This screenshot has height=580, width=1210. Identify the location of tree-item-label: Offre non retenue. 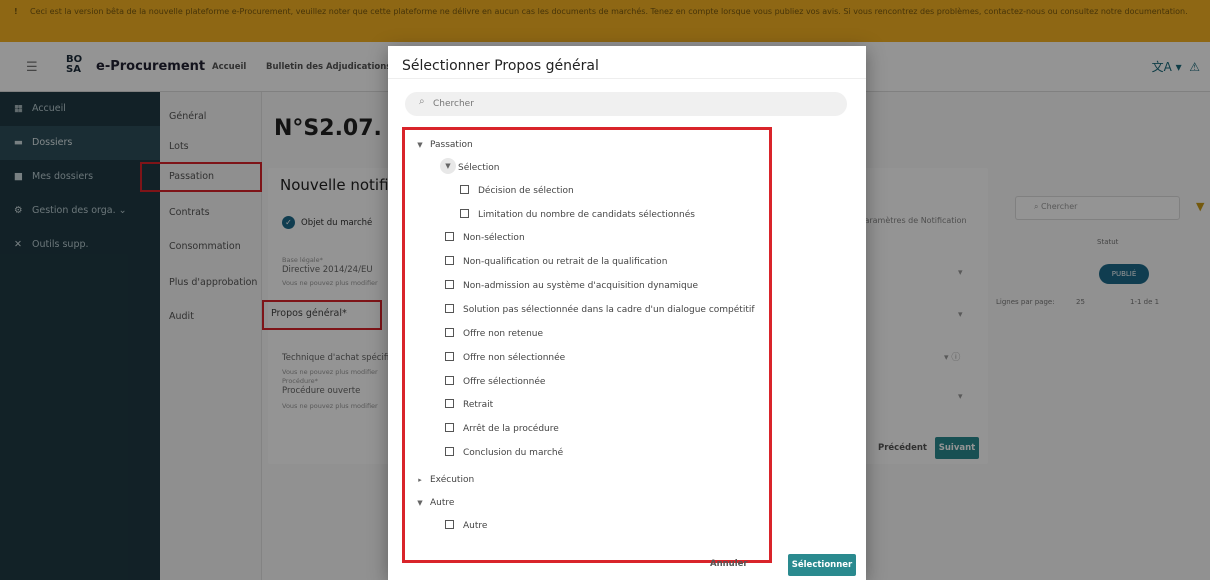
(503, 334).